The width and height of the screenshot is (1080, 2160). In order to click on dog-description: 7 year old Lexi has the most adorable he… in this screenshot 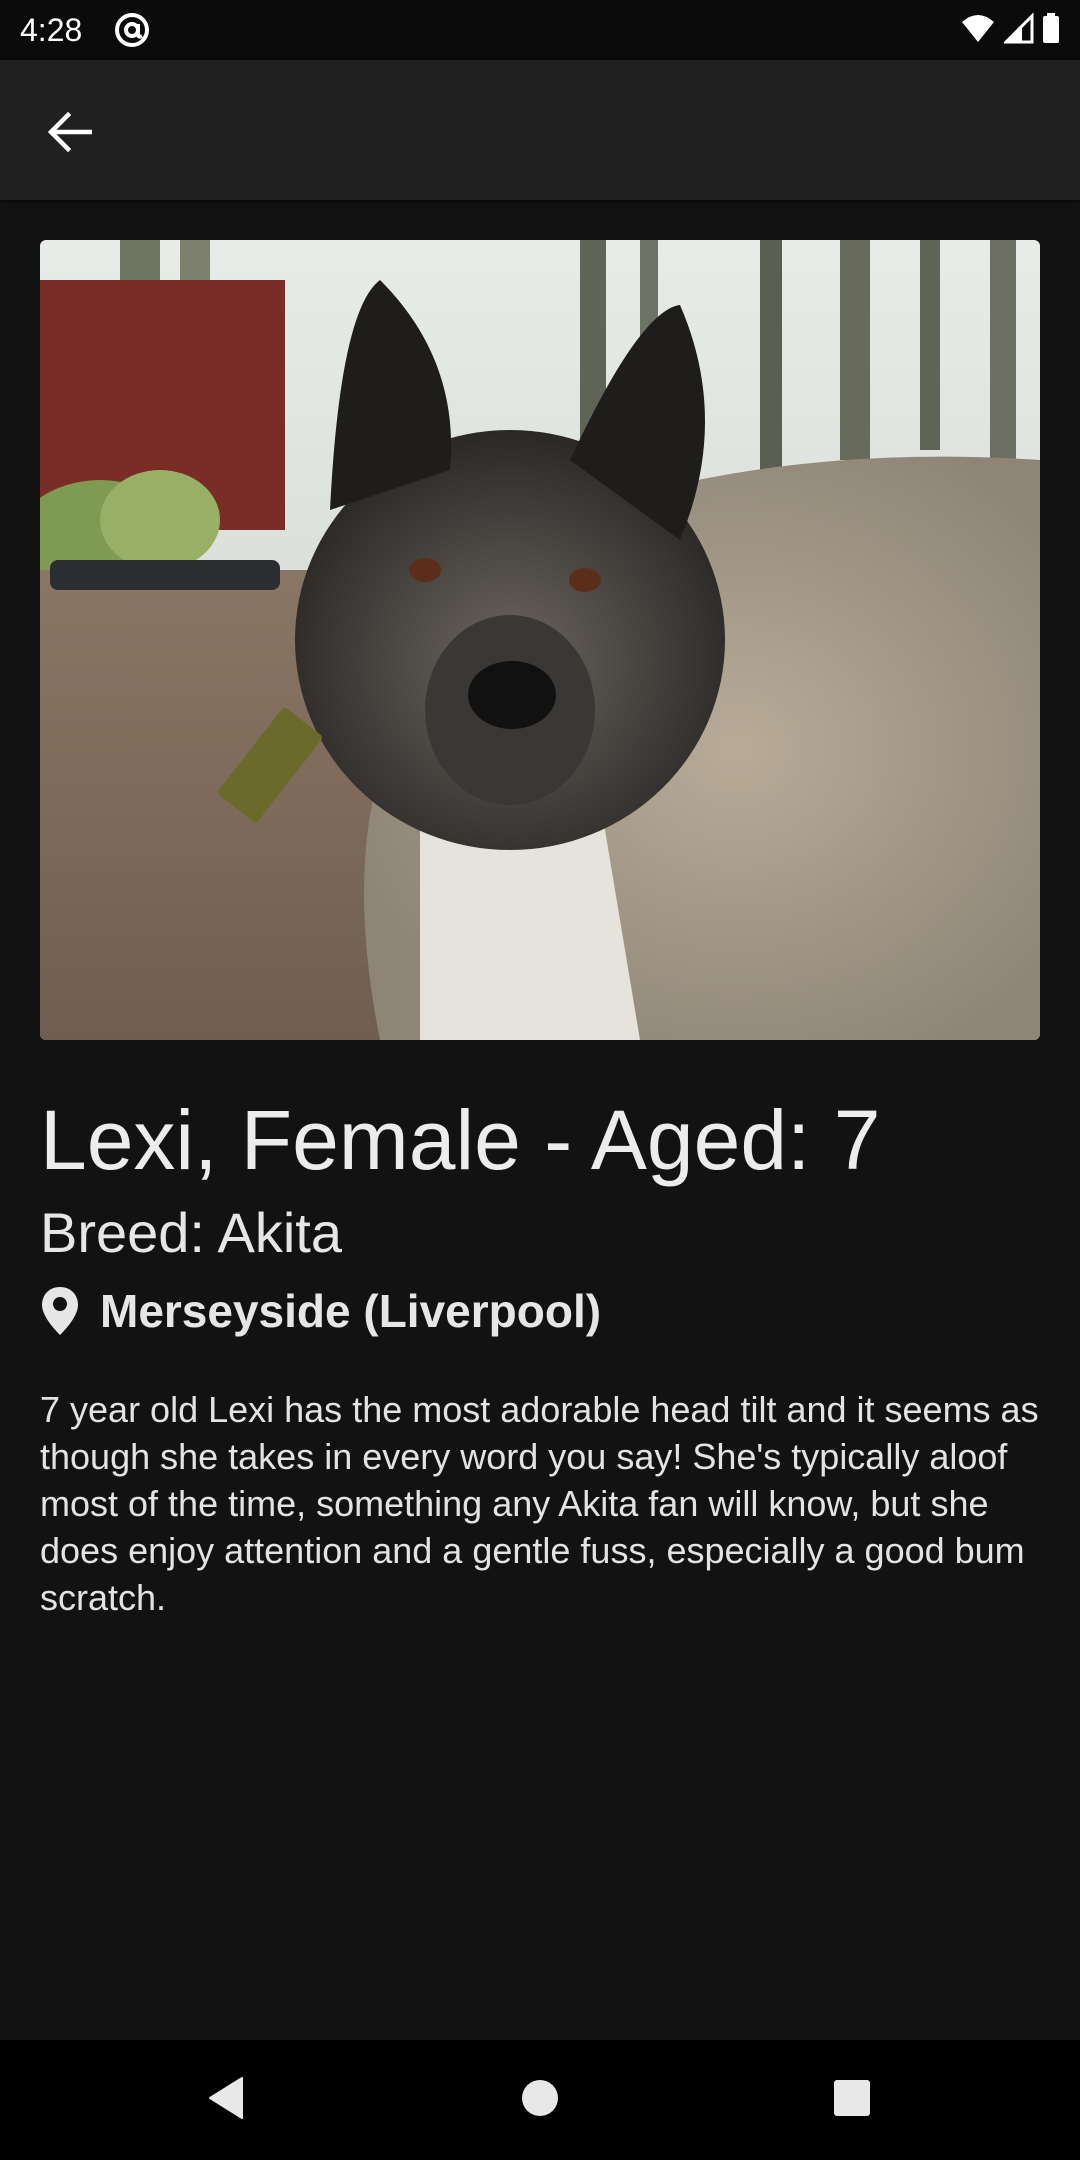, I will do `click(539, 1503)`.